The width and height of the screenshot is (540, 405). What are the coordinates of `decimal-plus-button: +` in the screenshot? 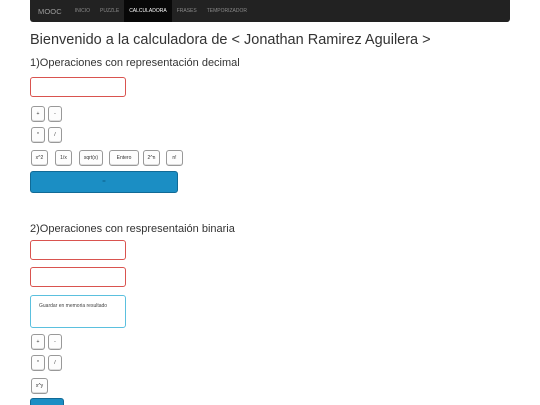 It's located at (38, 114).